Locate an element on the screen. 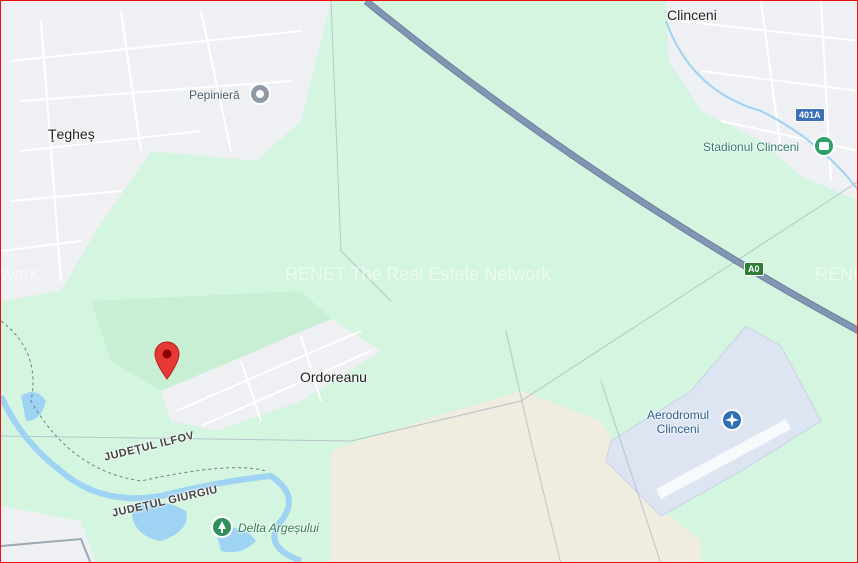  urban-area-bottom-left is located at coordinates (48, 534).